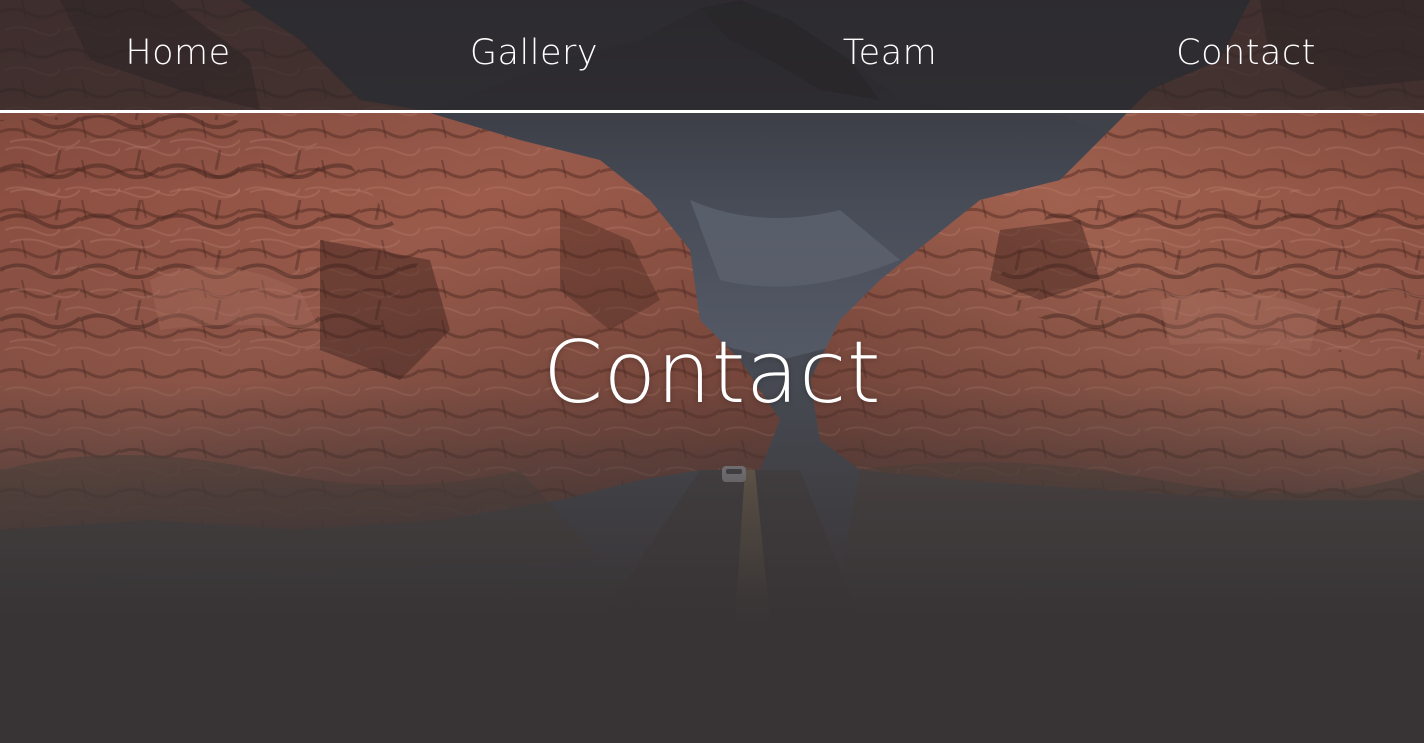 The image size is (1424, 743). I want to click on nav-item-label: Team, so click(890, 53).